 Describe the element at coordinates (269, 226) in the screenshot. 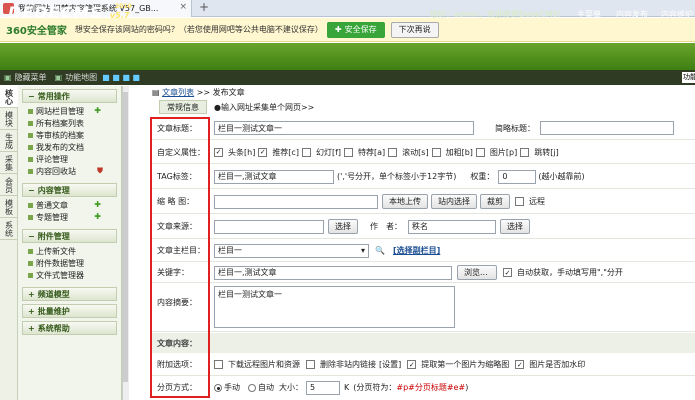

I see `source-input` at that location.